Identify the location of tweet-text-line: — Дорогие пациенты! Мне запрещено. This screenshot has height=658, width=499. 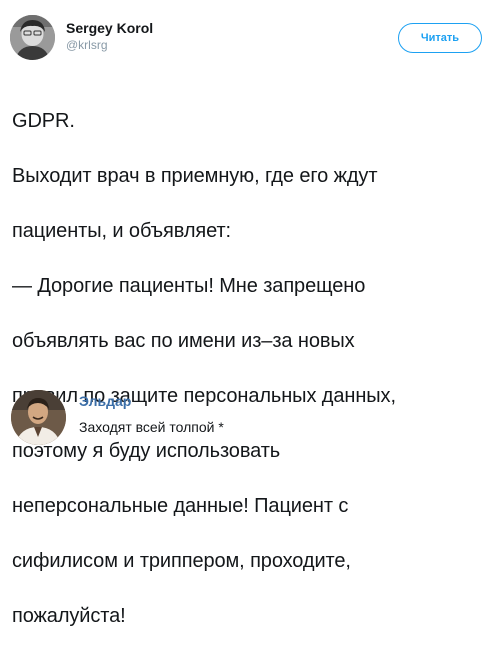
(189, 285).